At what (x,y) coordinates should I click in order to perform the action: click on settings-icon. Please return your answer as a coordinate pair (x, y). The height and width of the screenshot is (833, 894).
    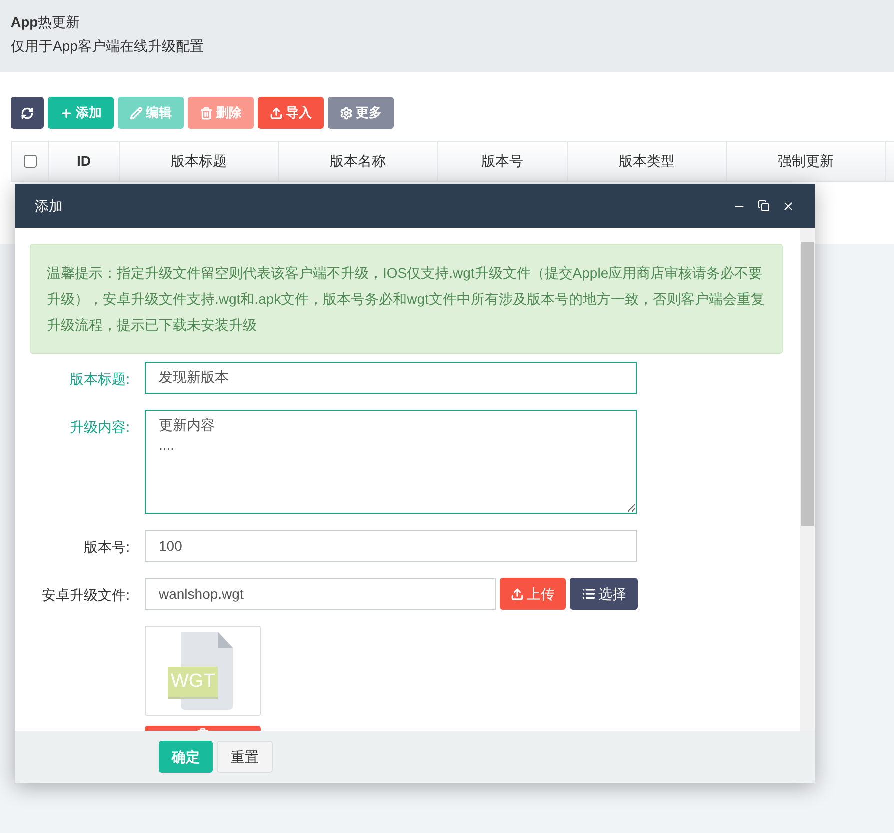
    Looking at the image, I should click on (346, 113).